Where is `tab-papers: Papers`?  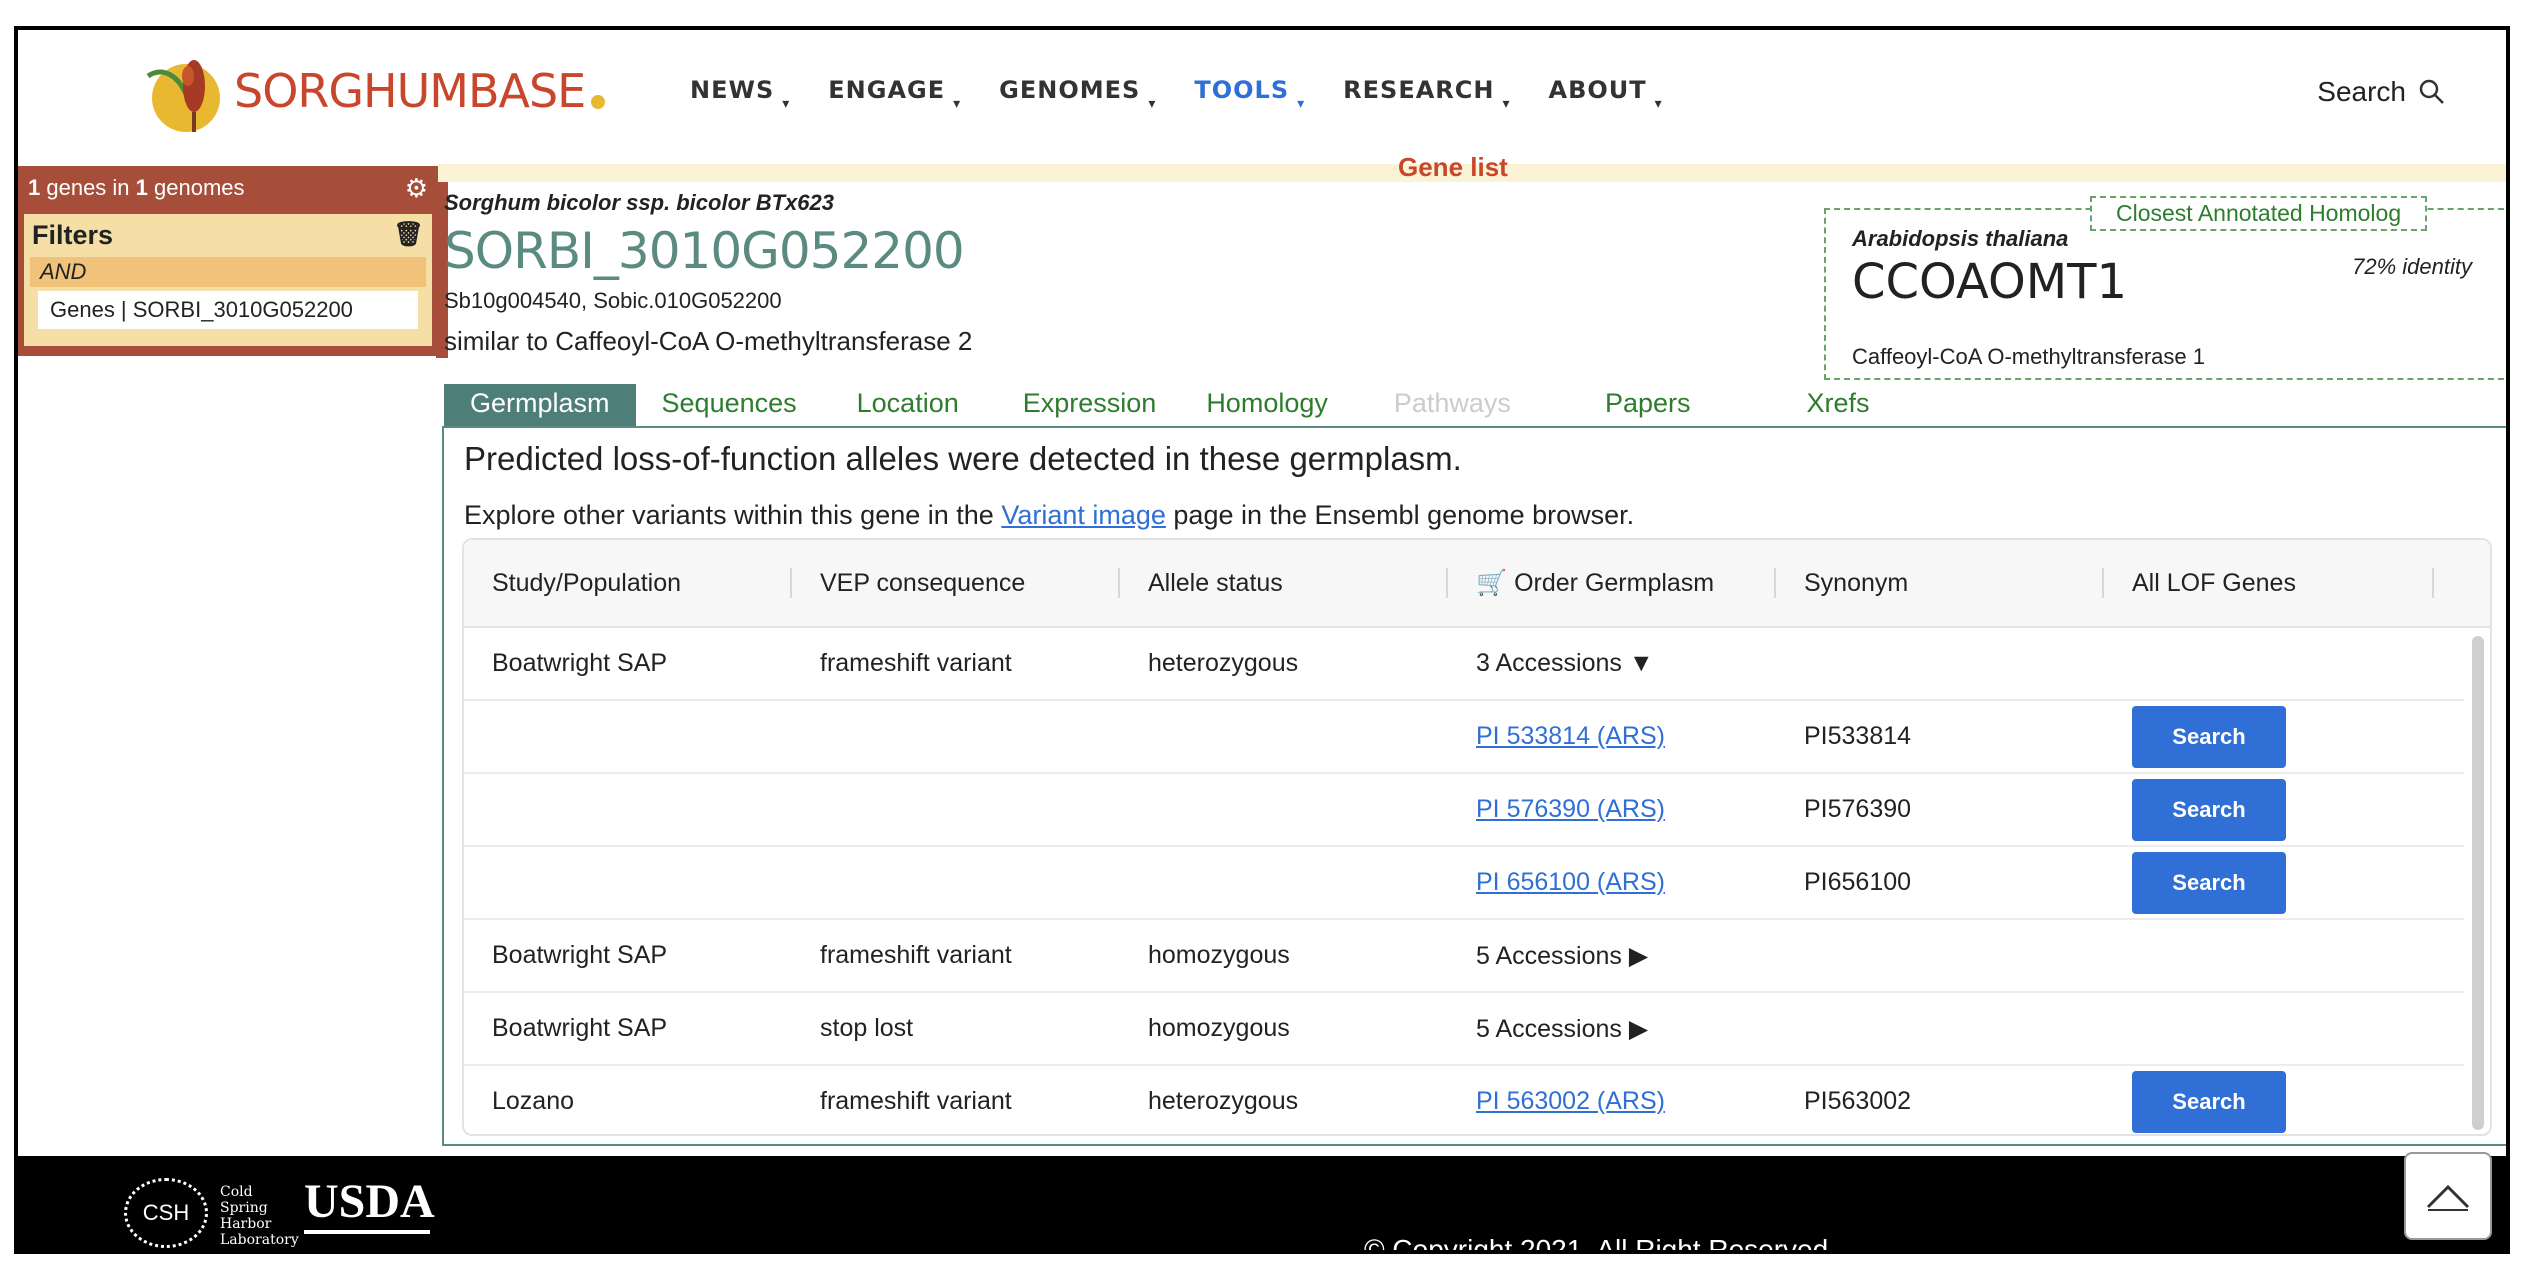 tab-papers: Papers is located at coordinates (1627, 405).